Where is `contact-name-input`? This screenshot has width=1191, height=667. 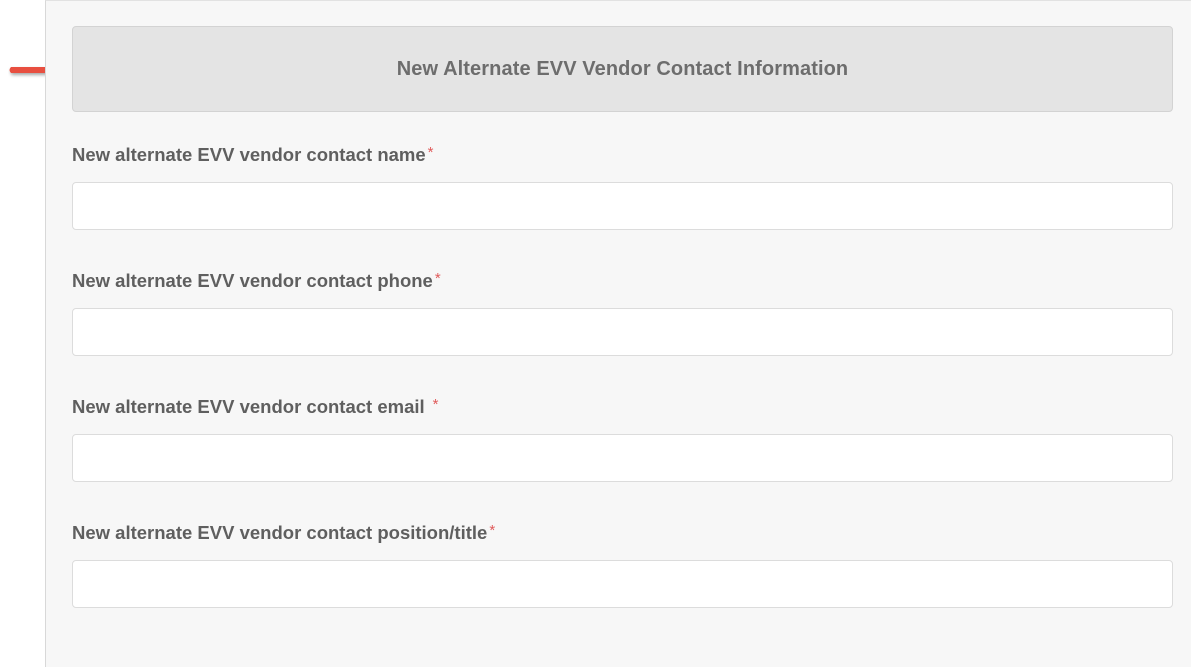
contact-name-input is located at coordinates (622, 206).